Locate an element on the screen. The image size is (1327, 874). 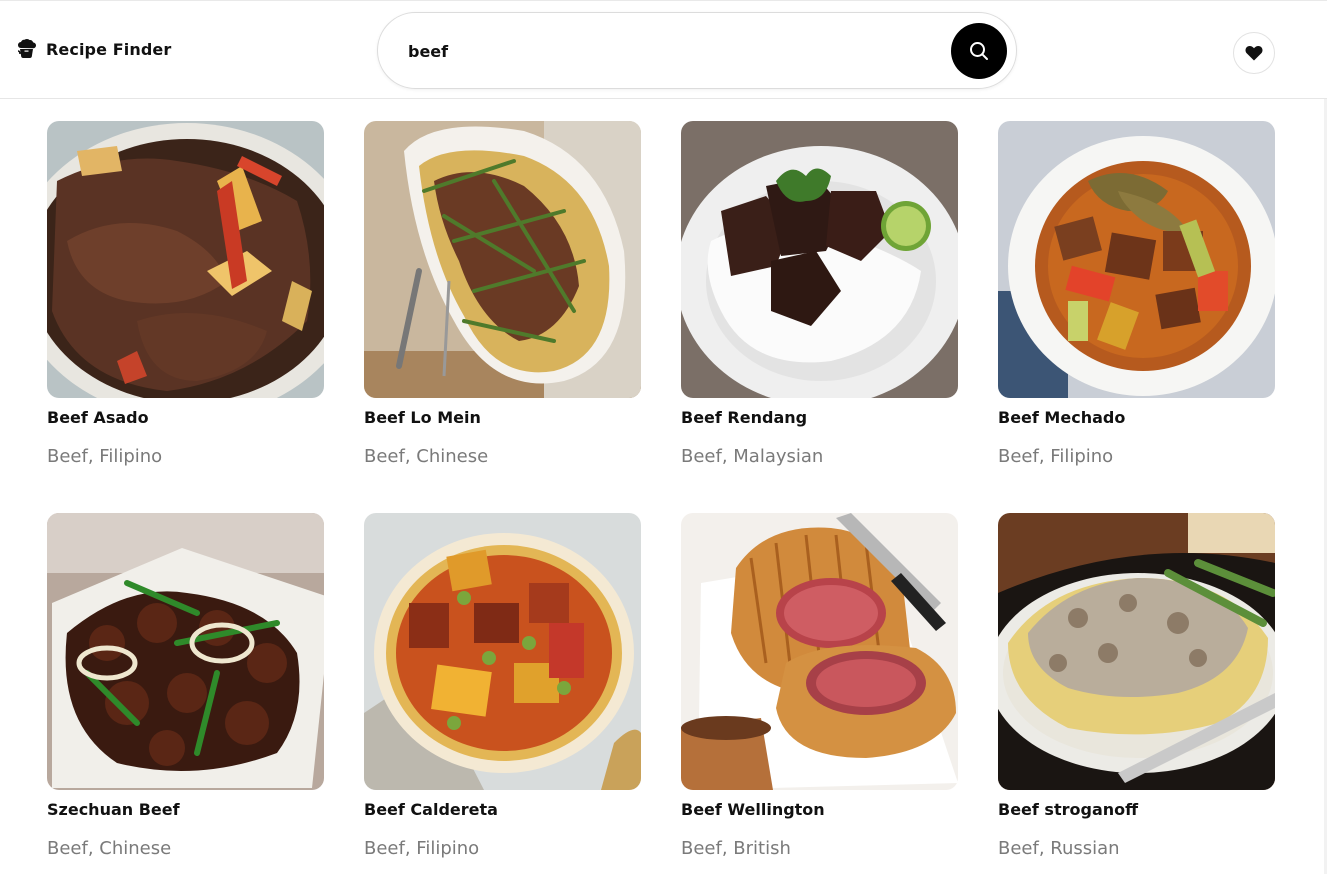
recipe-card: Beef Rendang Beef, Malaysian is located at coordinates (819, 294).